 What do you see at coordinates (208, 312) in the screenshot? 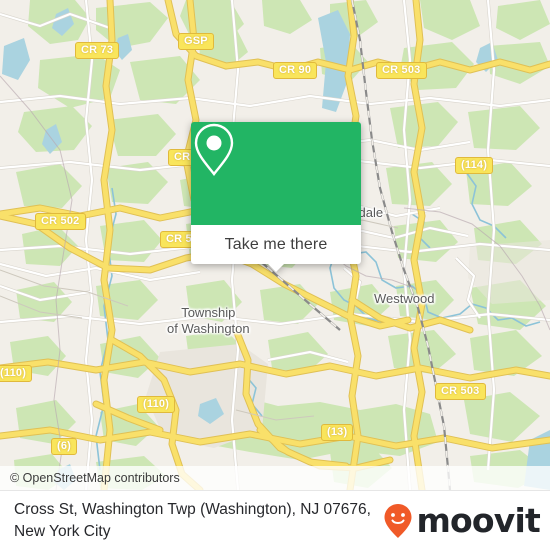
I see `place-label-line: Township` at bounding box center [208, 312].